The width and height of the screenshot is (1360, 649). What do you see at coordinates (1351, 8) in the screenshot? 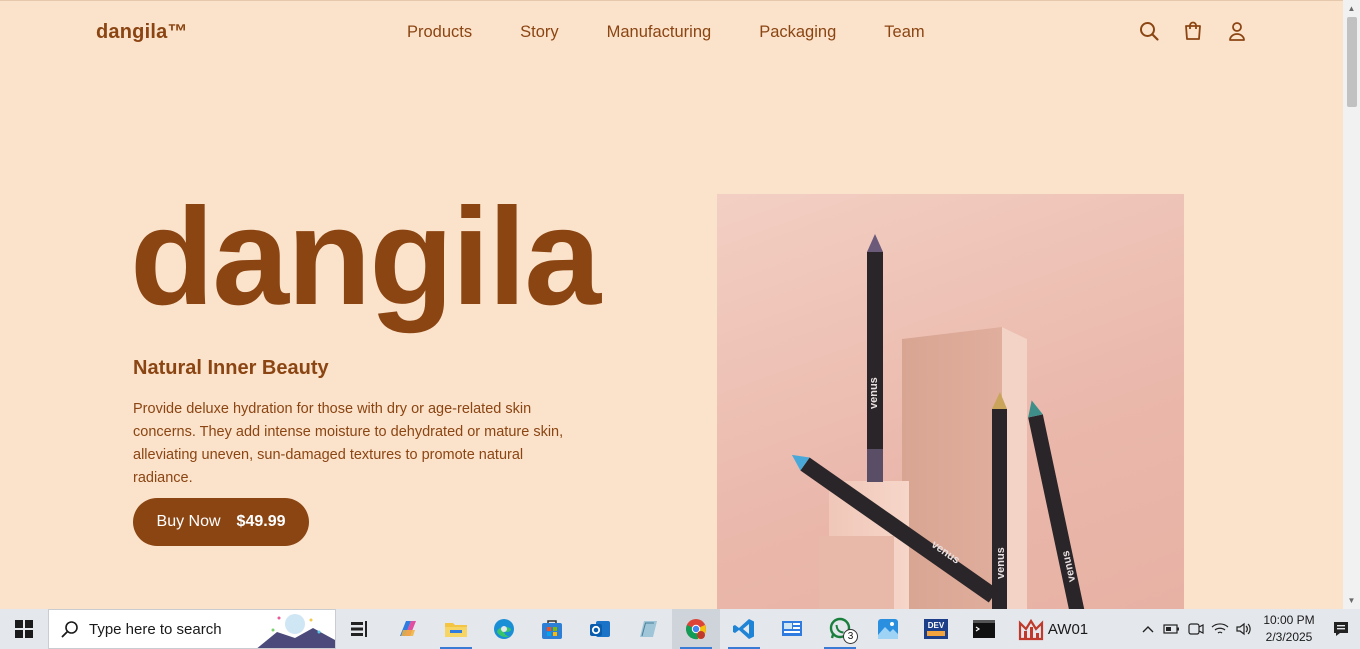
I see `scroll-up-arrow-icon: ▲` at bounding box center [1351, 8].